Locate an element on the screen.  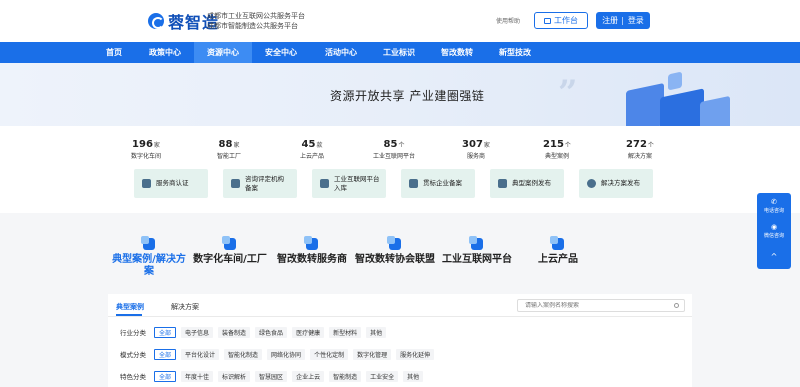
header-actions: 使用帮助 工作台 注册 登录 is located at coordinates (573, 20).